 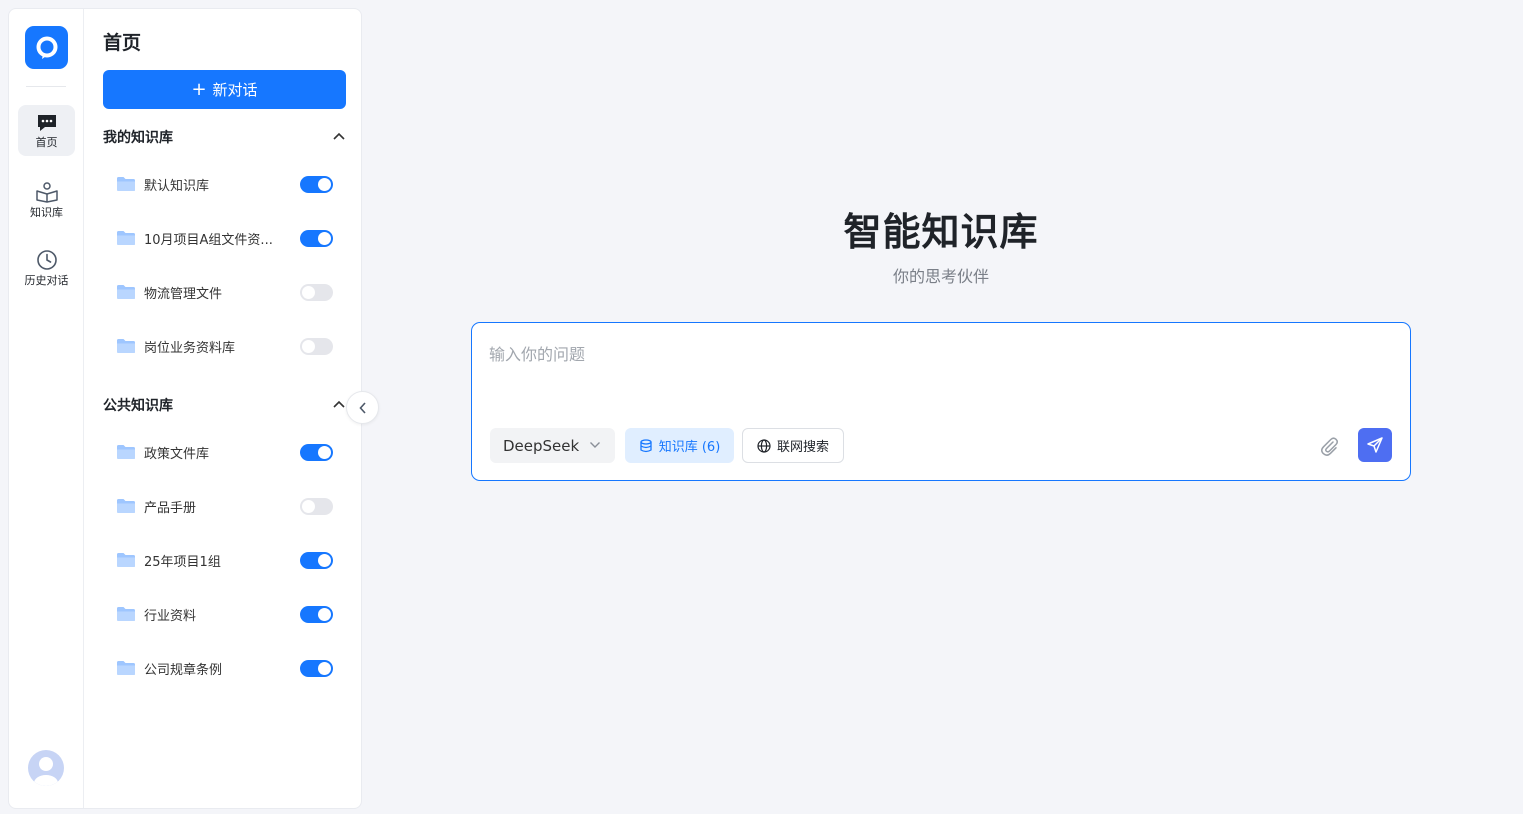 I want to click on chevron-left-icon, so click(x=362, y=407).